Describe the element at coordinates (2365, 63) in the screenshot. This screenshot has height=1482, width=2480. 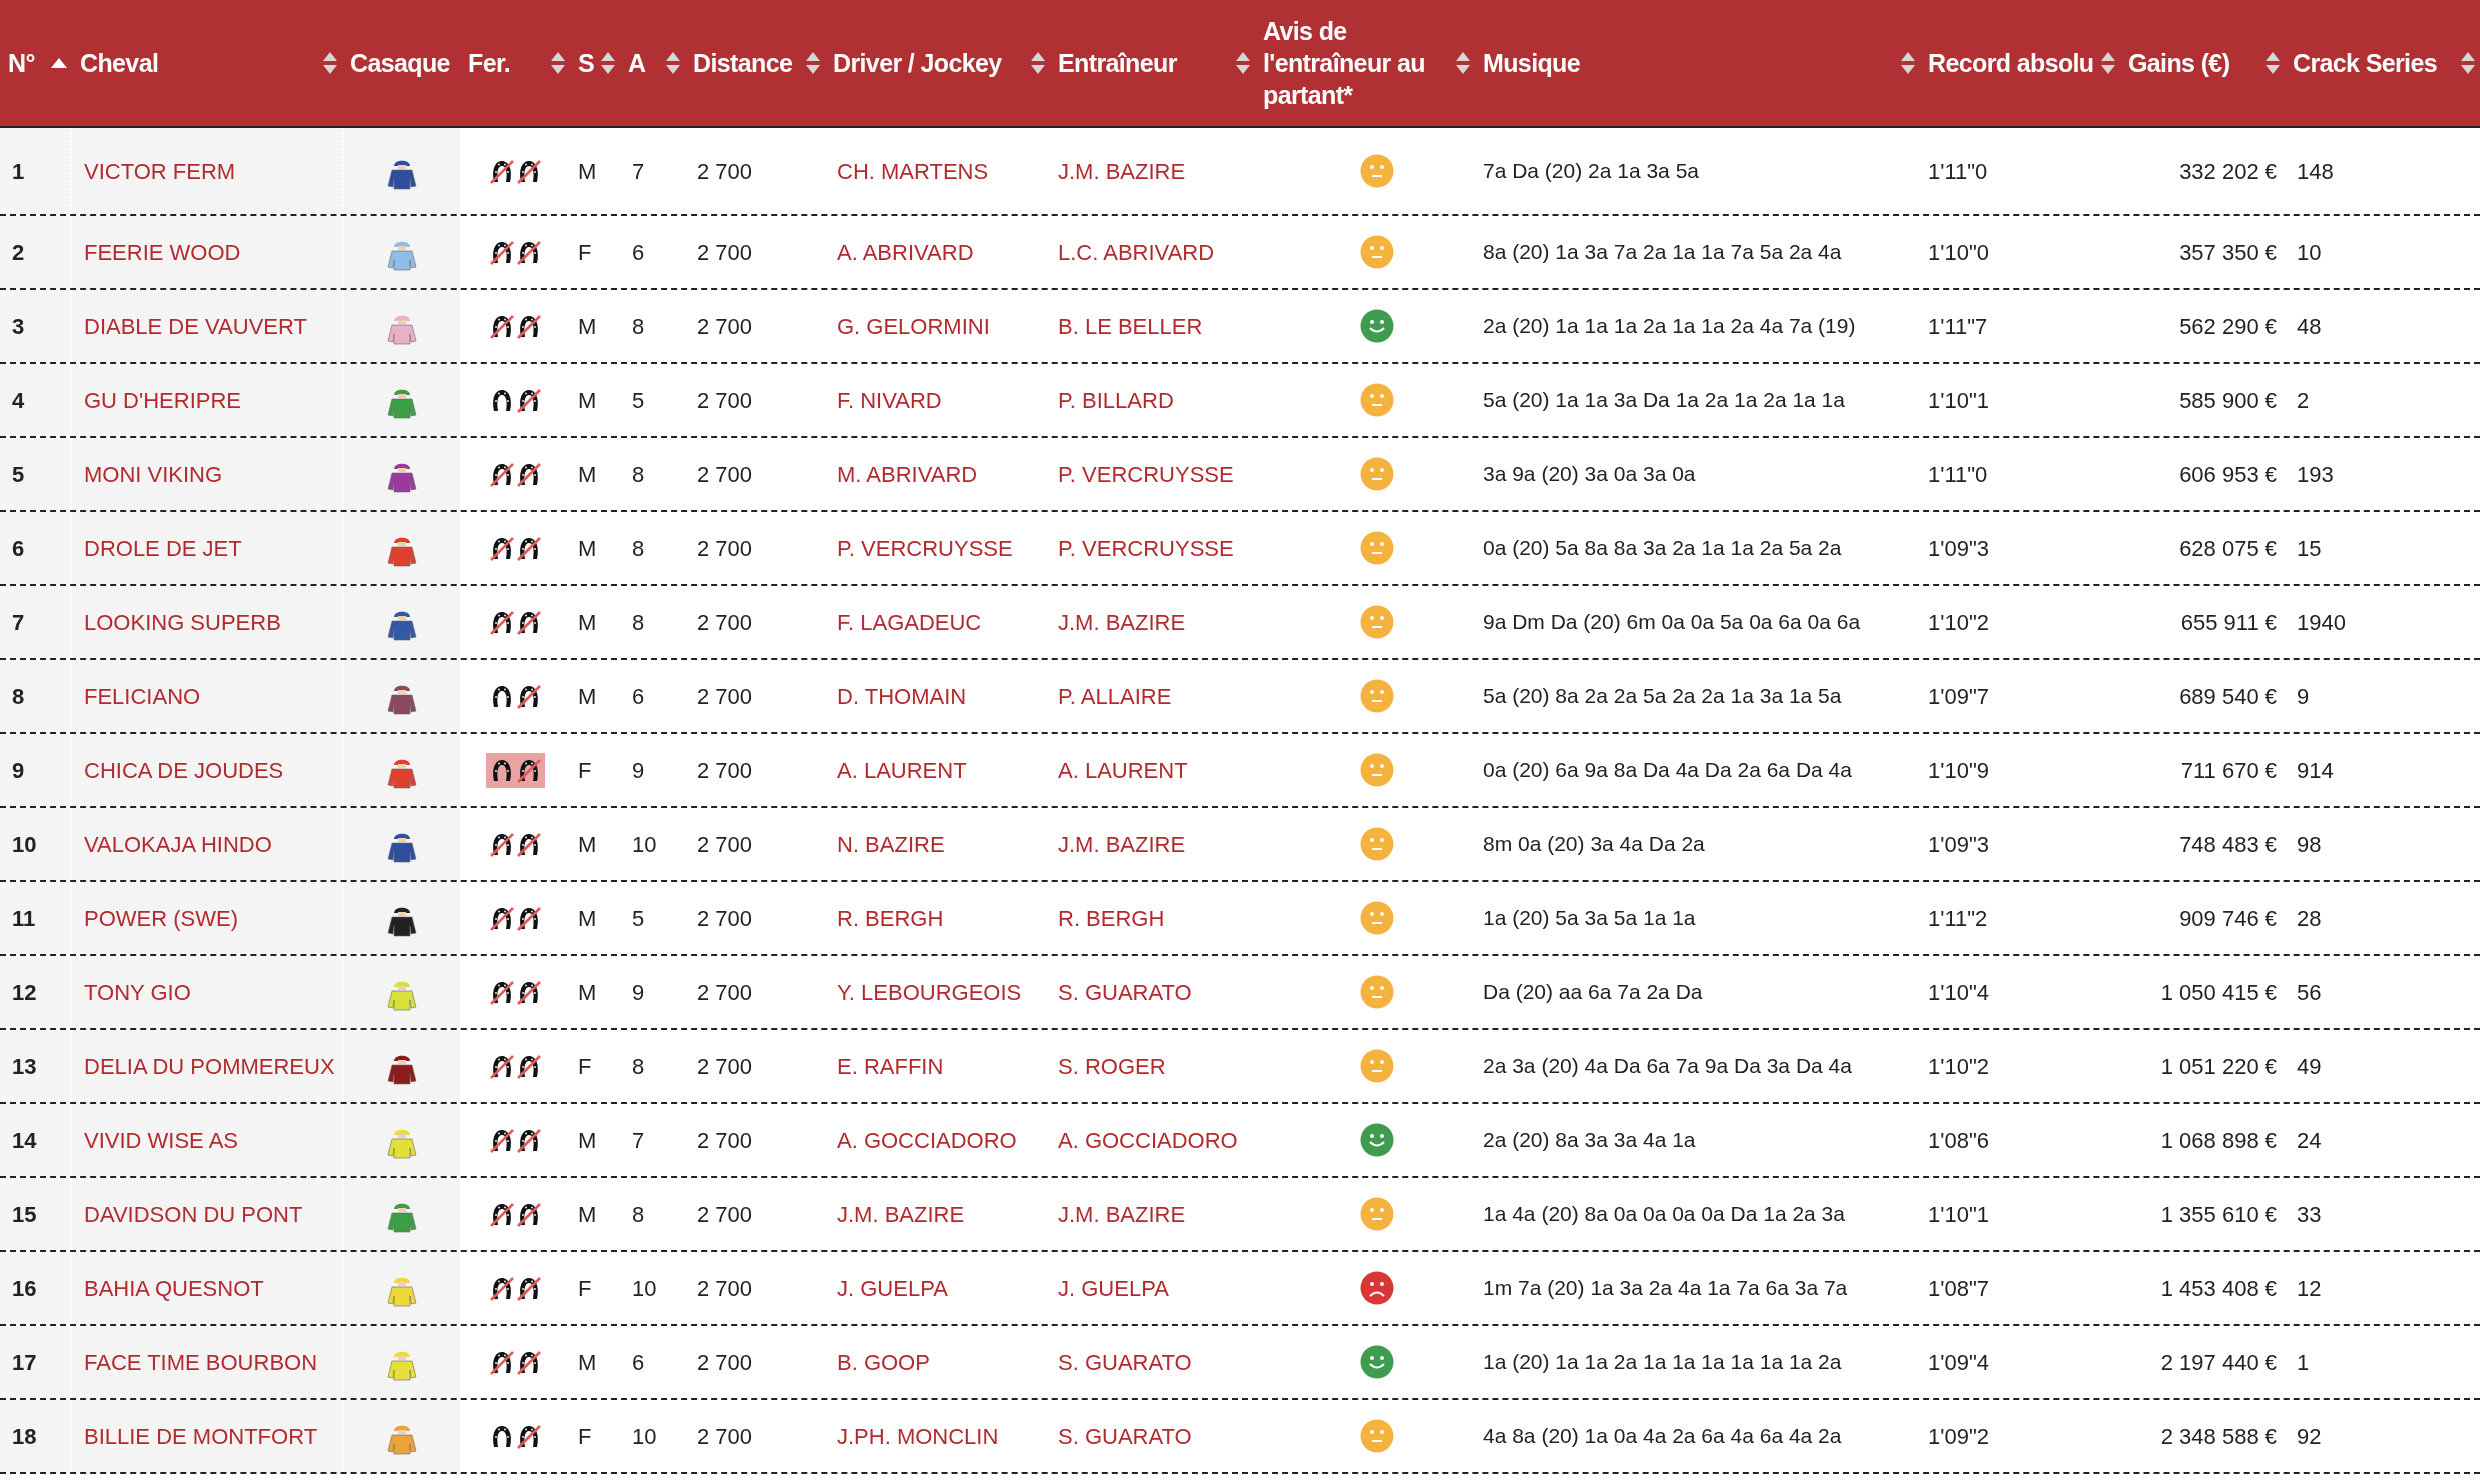
I see `column-header: Crack Series` at that location.